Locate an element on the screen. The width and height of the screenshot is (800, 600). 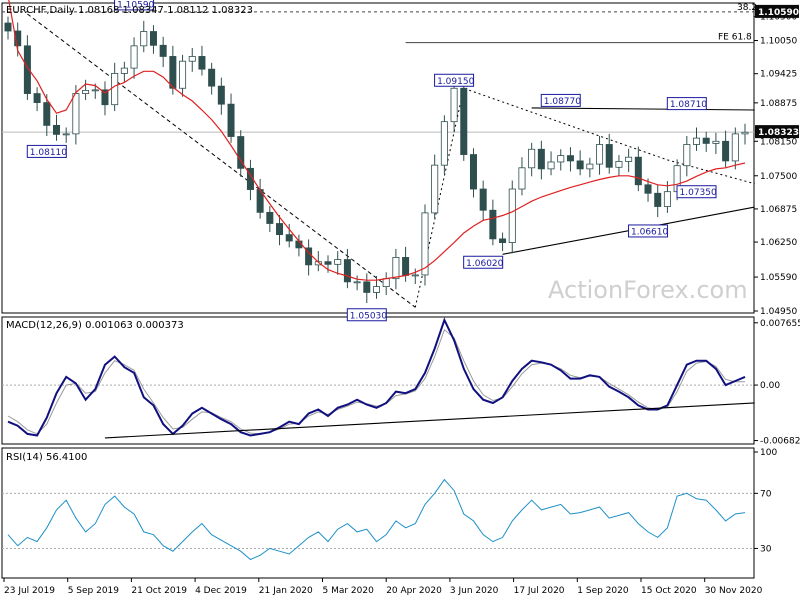
watermark: ActionForex.com is located at coordinates (648, 290).